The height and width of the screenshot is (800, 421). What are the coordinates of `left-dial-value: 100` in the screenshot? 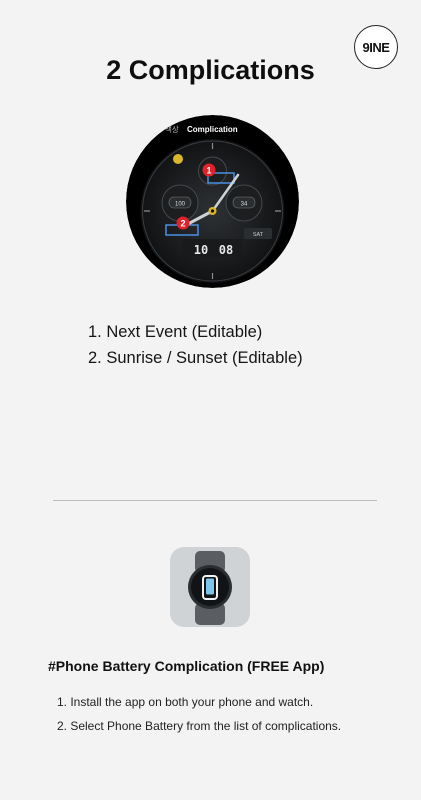 It's located at (180, 205).